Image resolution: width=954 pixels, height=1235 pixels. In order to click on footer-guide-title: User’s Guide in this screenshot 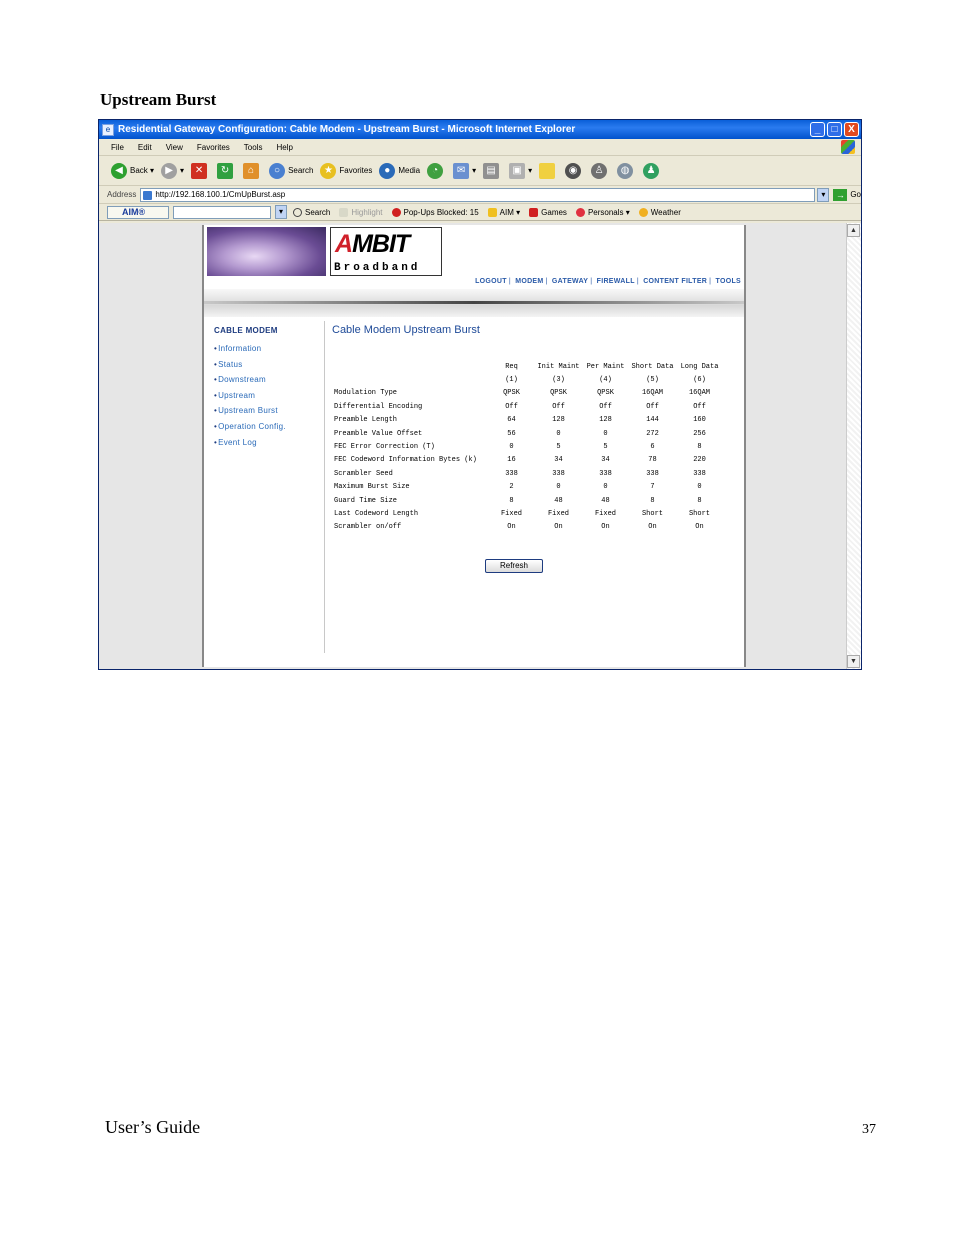, I will do `click(153, 1127)`.